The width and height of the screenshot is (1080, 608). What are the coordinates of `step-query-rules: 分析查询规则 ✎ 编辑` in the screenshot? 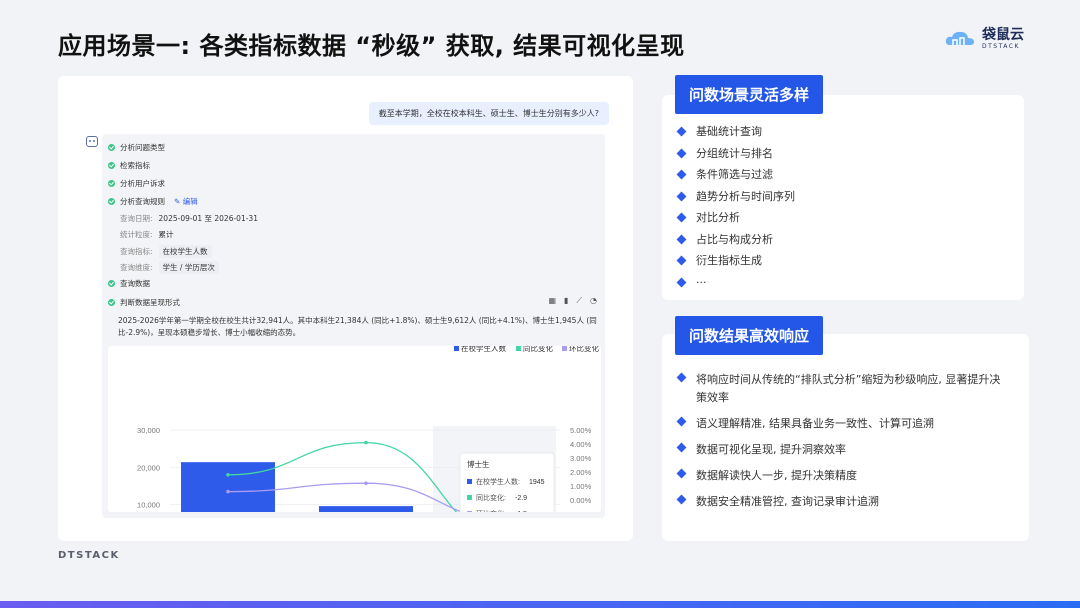 It's located at (153, 201).